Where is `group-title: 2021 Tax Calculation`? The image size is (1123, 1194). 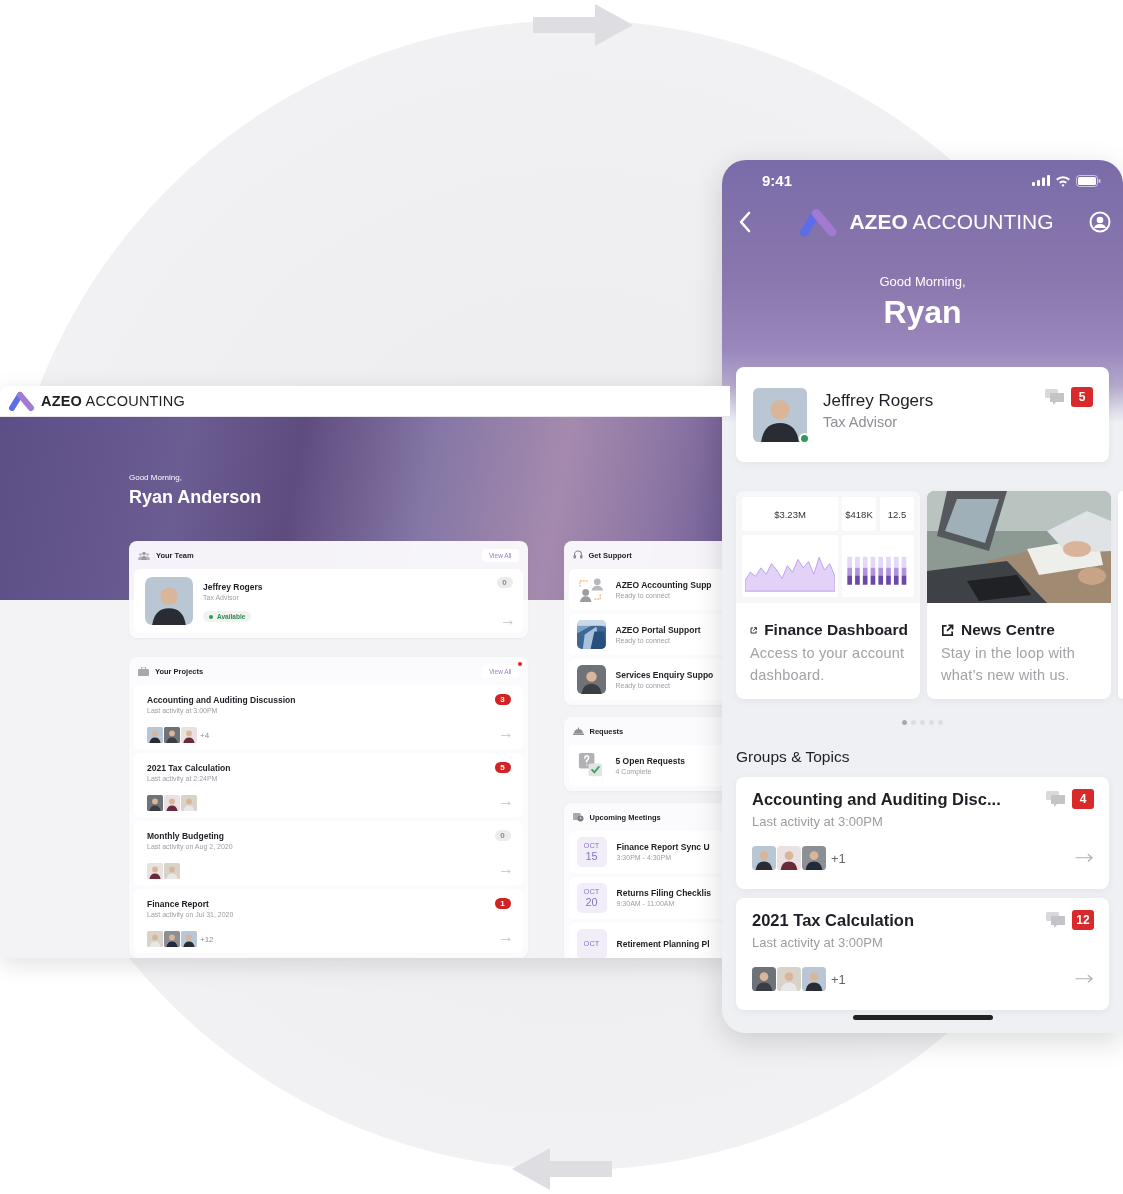 group-title: 2021 Tax Calculation is located at coordinates (833, 920).